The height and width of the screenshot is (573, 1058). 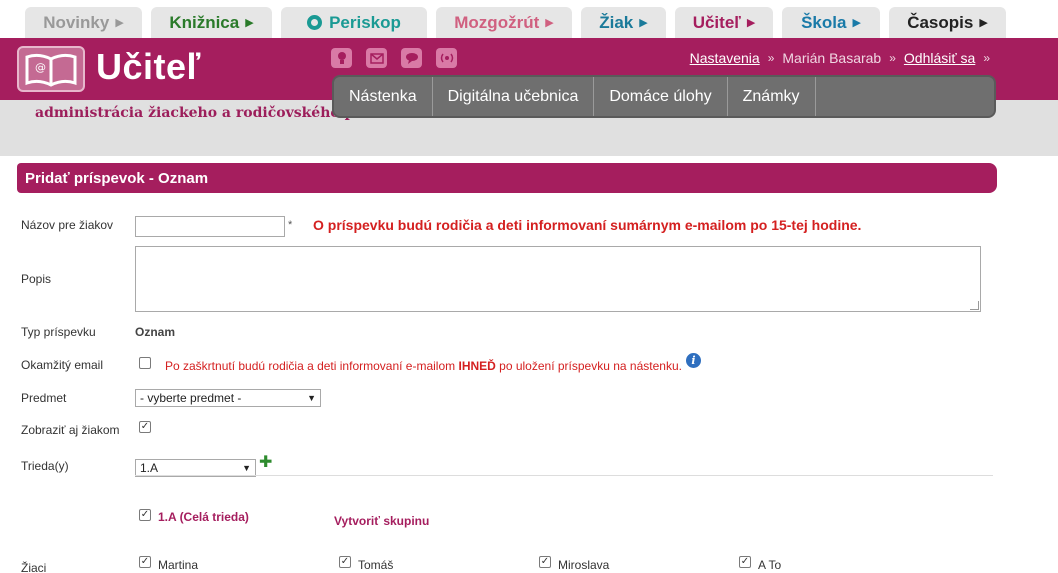 What do you see at coordinates (44, 398) in the screenshot?
I see `subject-label: Predmet` at bounding box center [44, 398].